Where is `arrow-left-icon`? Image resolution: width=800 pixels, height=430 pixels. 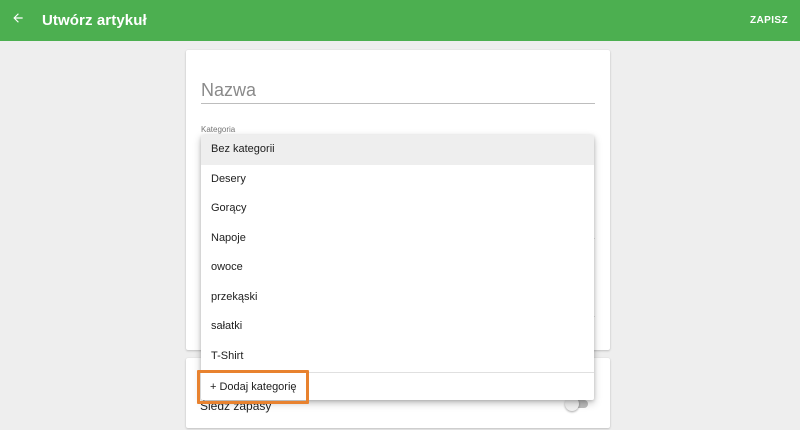
arrow-left-icon is located at coordinates (18, 20).